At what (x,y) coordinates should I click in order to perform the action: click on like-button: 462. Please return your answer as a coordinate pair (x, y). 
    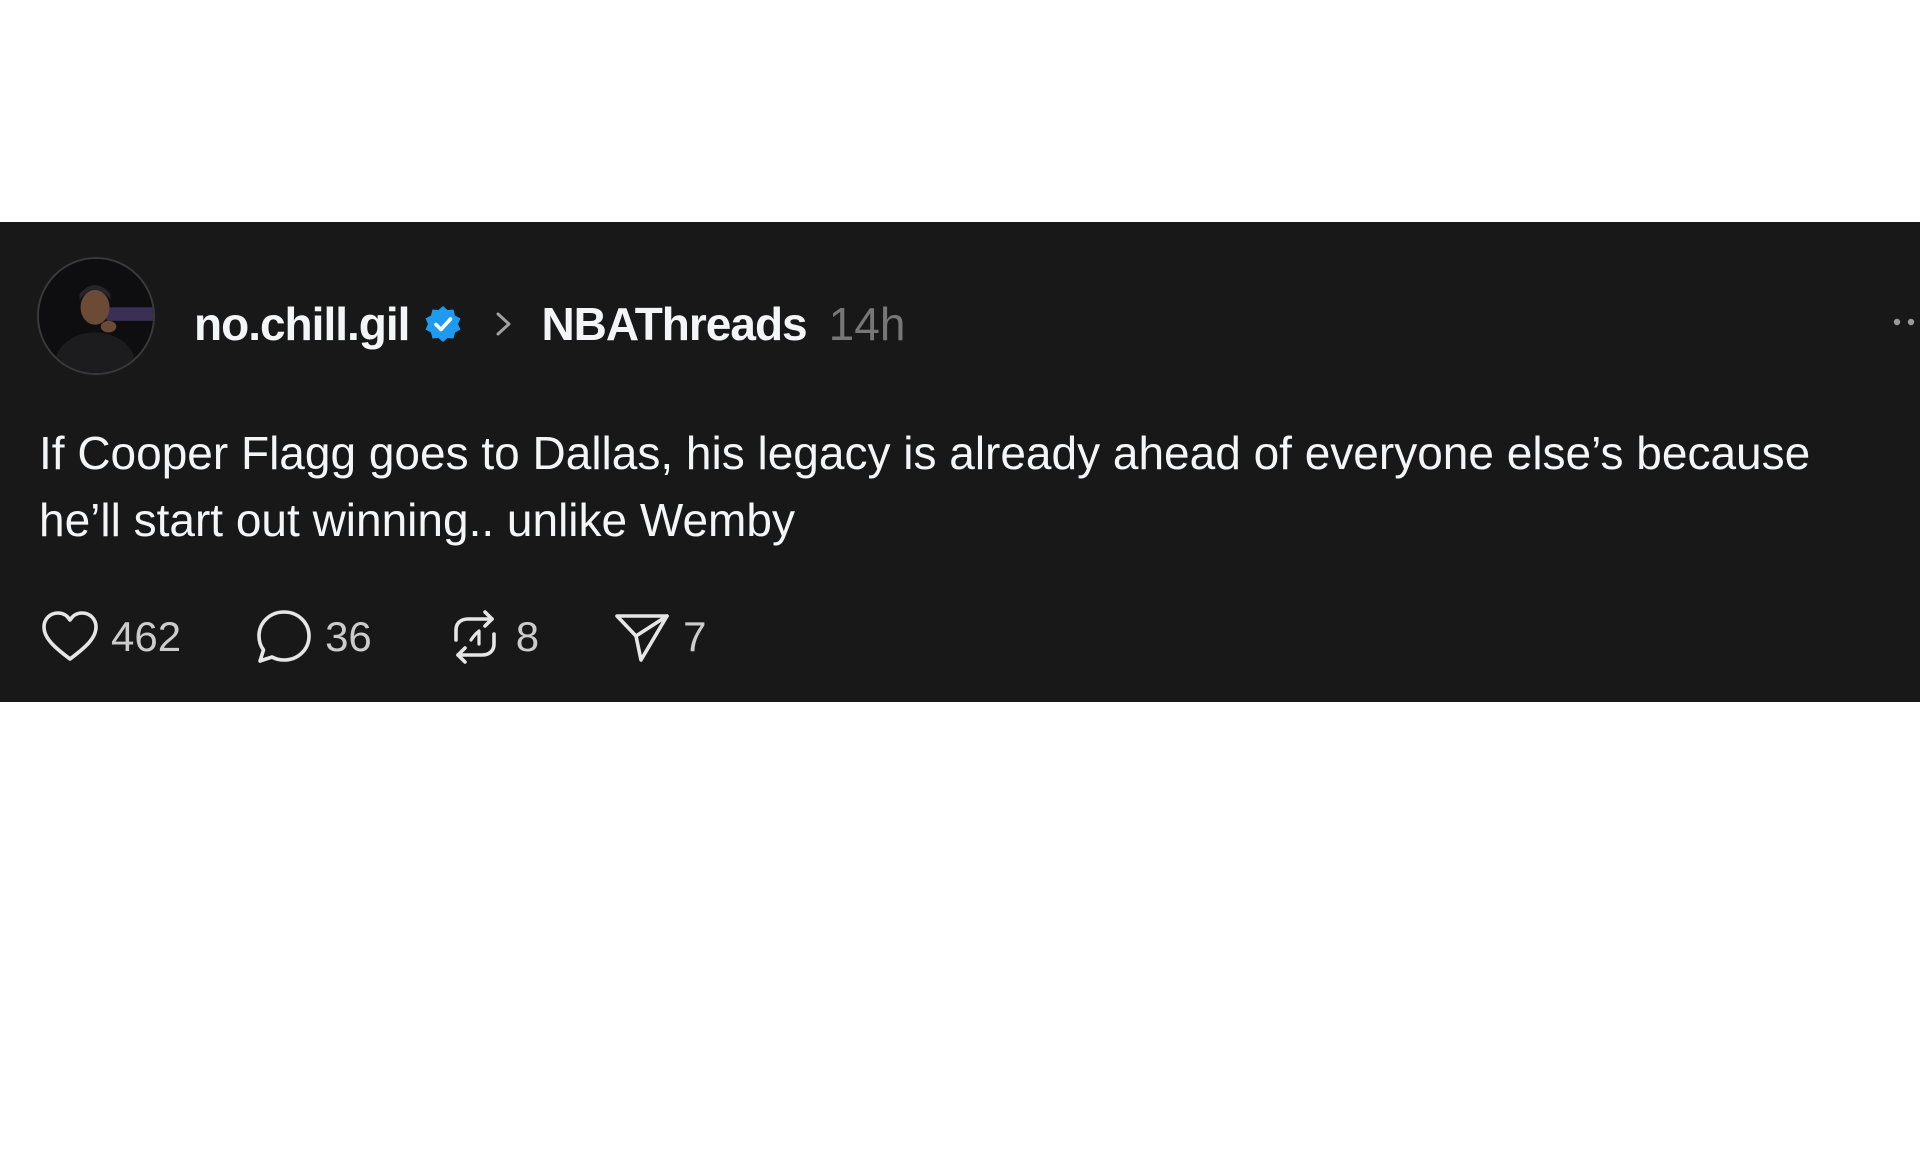
    Looking at the image, I should click on (110, 637).